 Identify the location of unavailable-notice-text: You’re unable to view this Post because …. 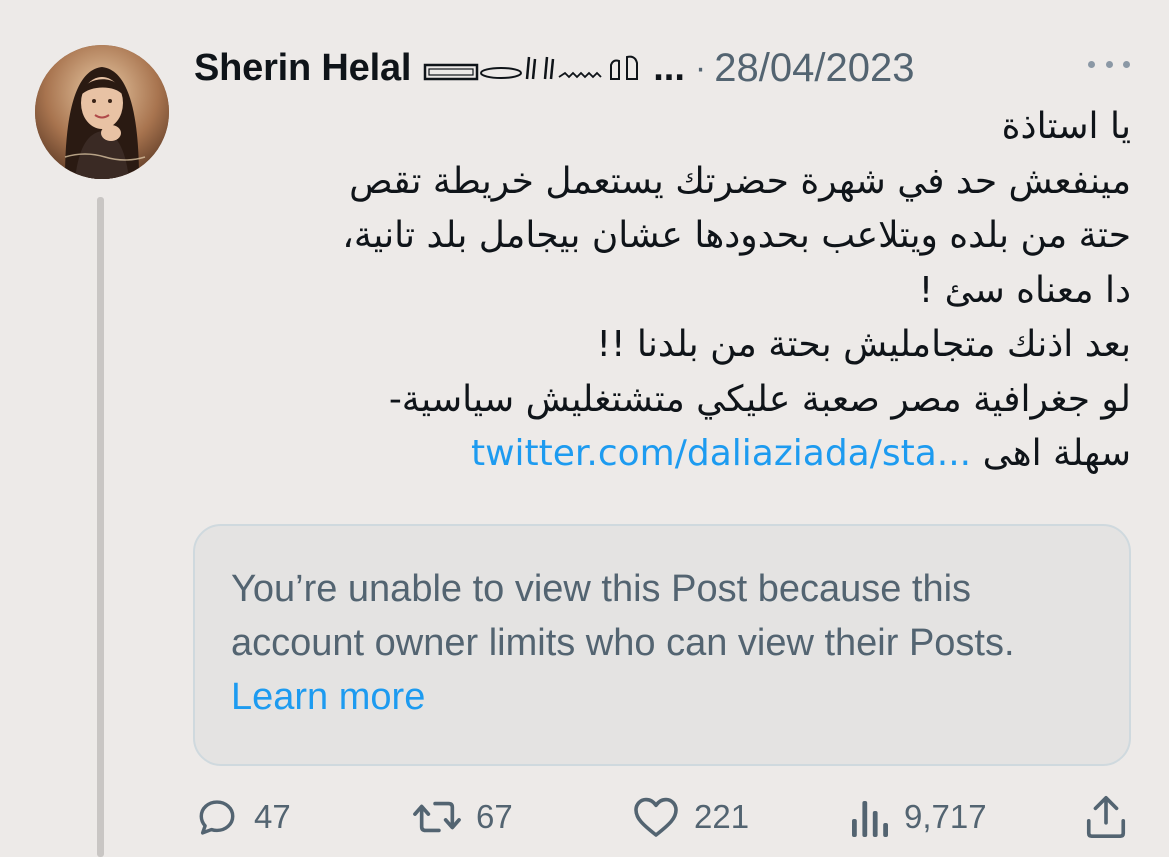
(623, 616).